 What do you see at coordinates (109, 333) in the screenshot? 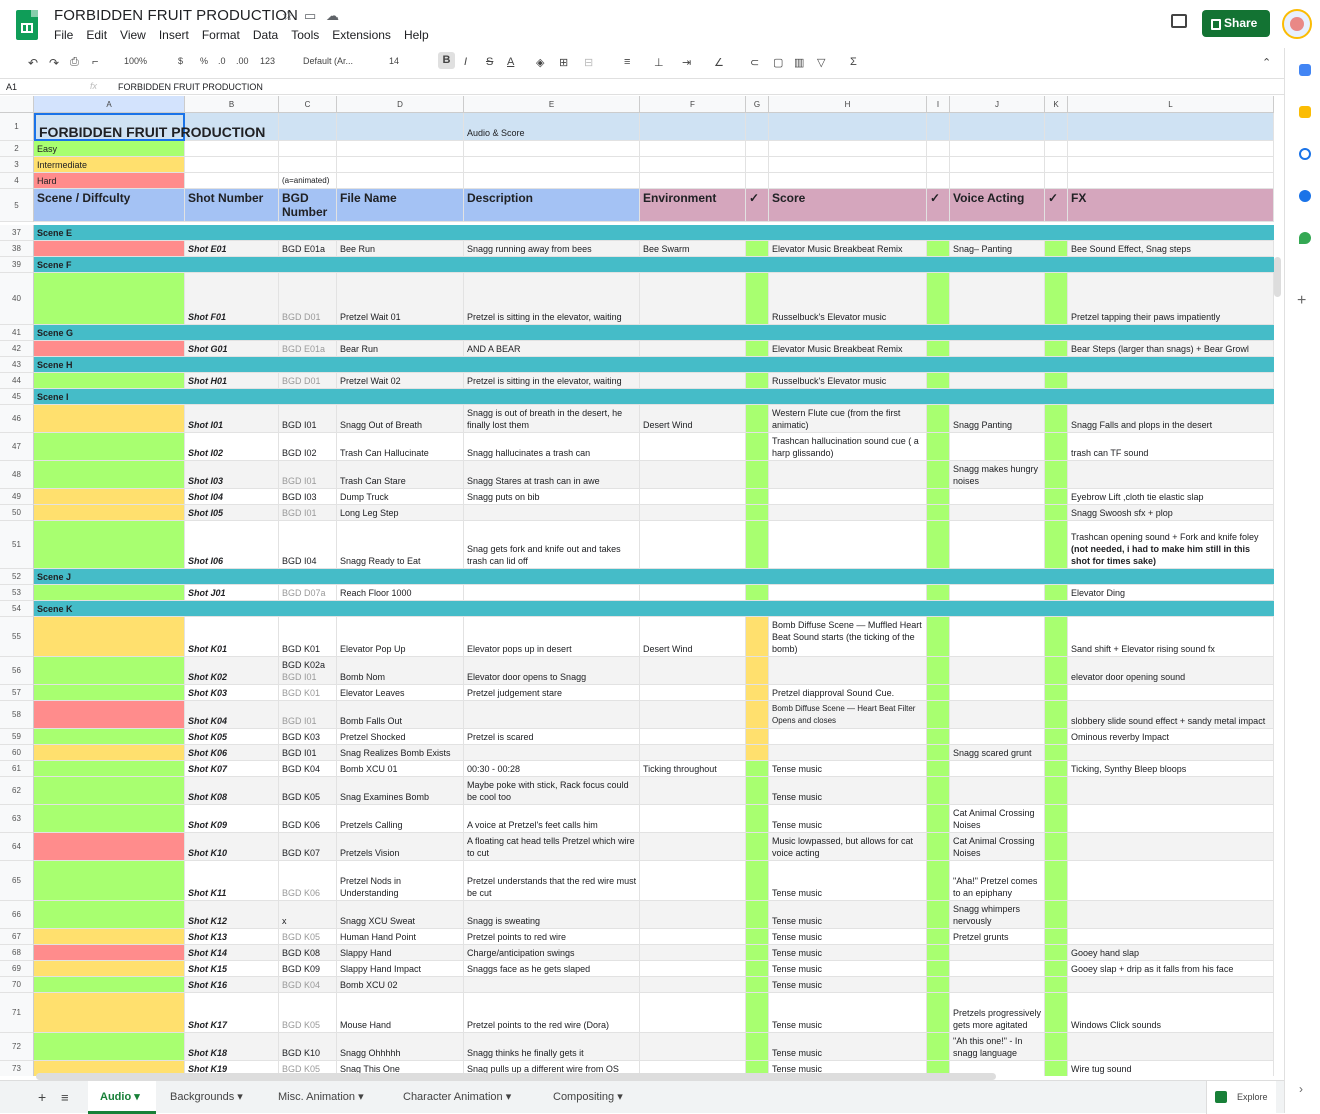
I see `scene-label: Scene G` at bounding box center [109, 333].